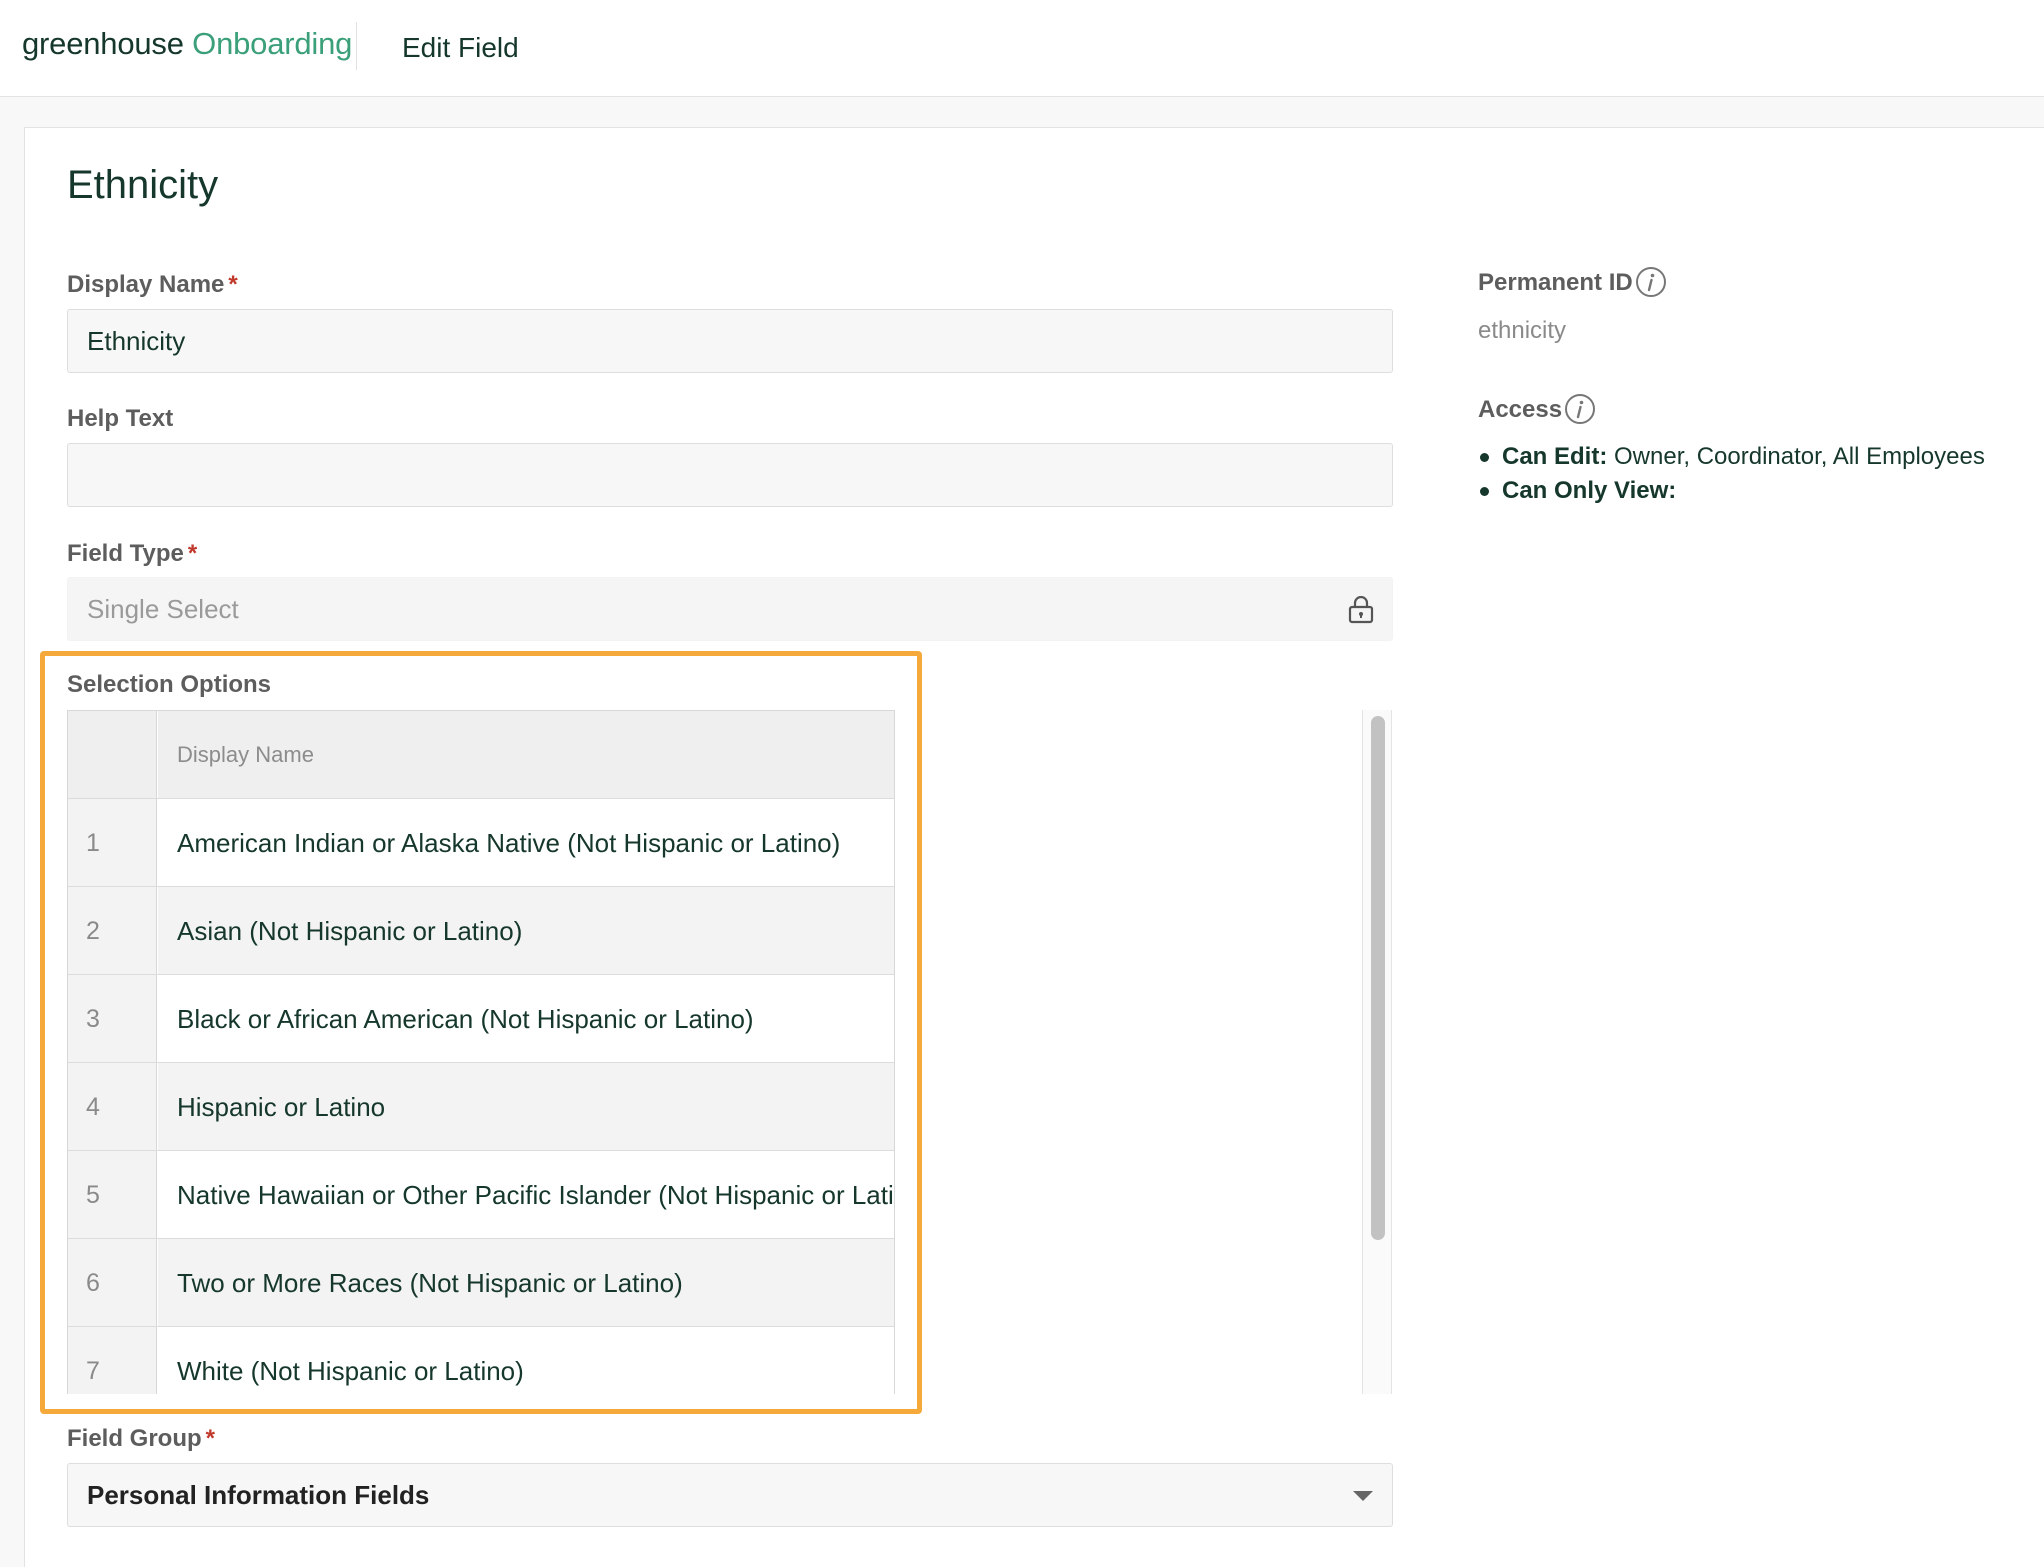 This screenshot has height=1567, width=2044. Describe the element at coordinates (163, 609) in the screenshot. I see `field-type-value: Single Select` at that location.